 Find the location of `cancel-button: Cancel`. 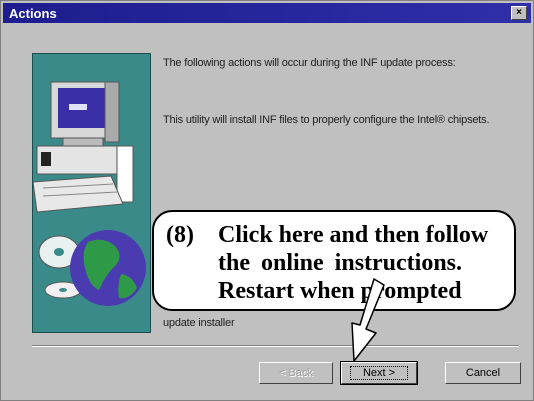

cancel-button: Cancel is located at coordinates (483, 373).